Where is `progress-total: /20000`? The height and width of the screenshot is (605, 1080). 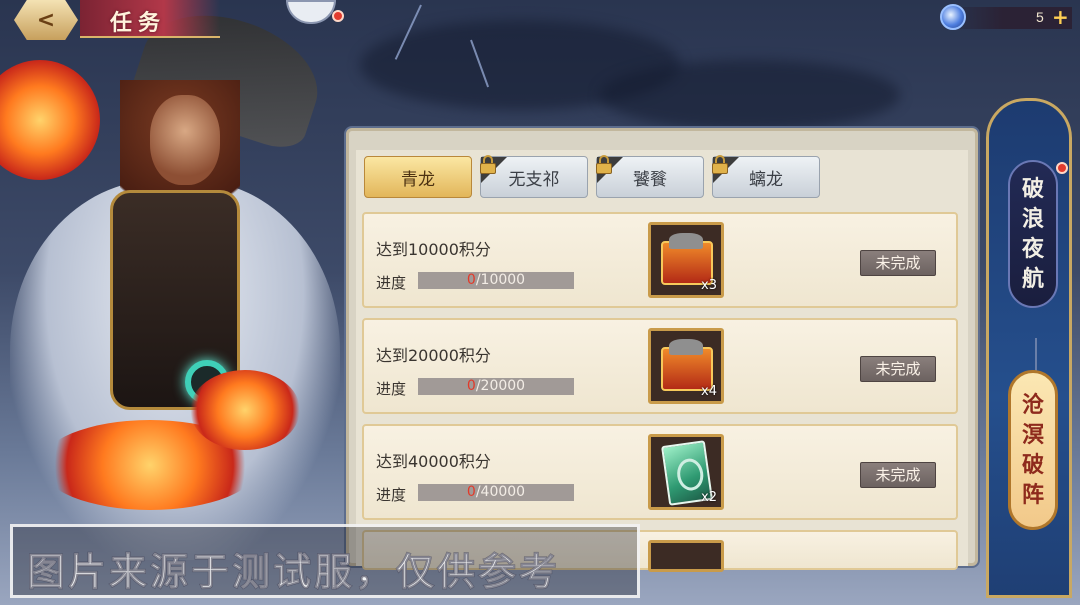 progress-total: /20000 is located at coordinates (500, 386).